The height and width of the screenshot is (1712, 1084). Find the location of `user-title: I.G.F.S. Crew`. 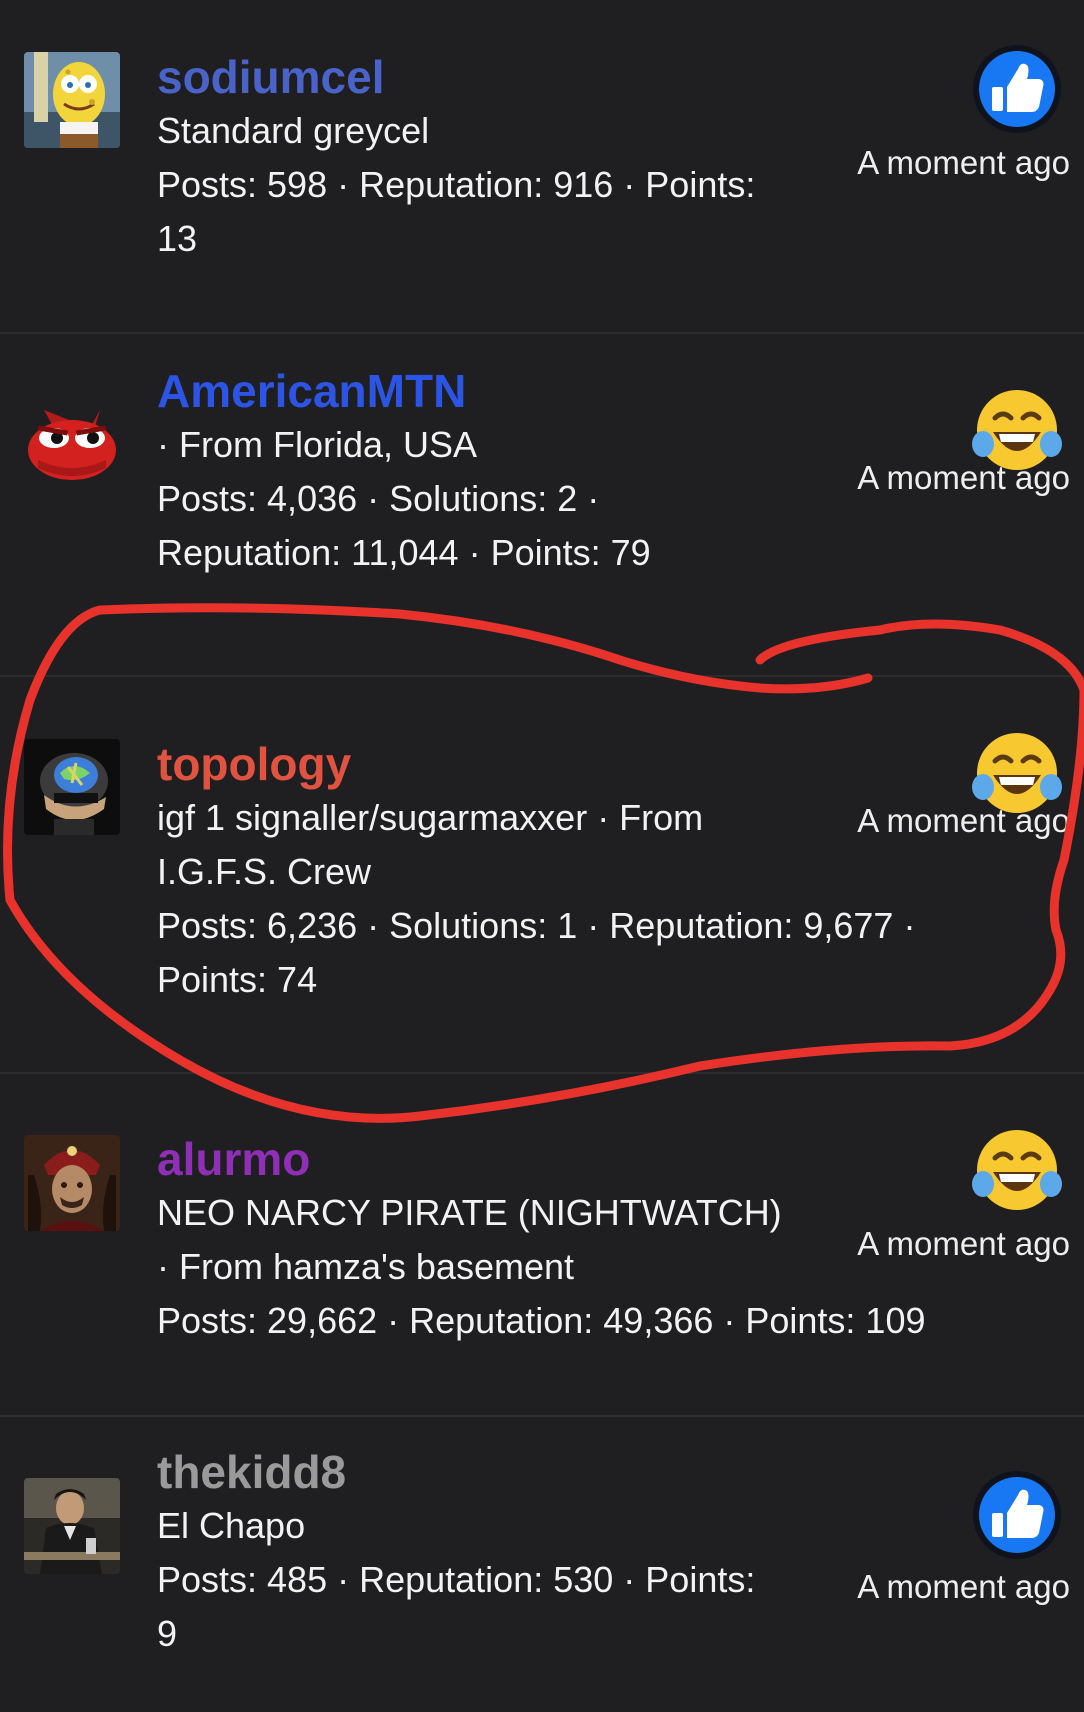

user-title: I.G.F.S. Crew is located at coordinates (264, 871).